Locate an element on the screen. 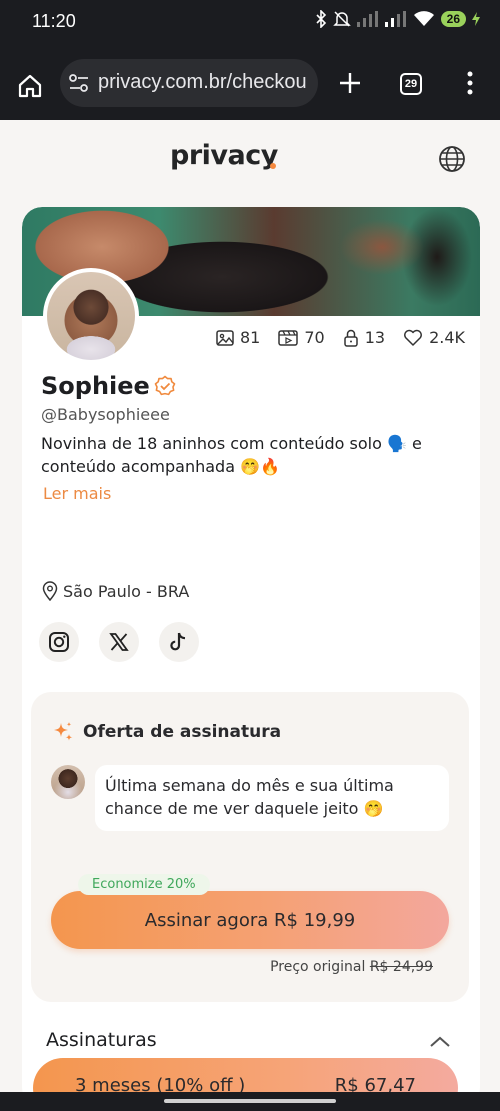 Image resolution: width=500 pixels, height=1111 pixels. stat-locked: 13 is located at coordinates (364, 337).